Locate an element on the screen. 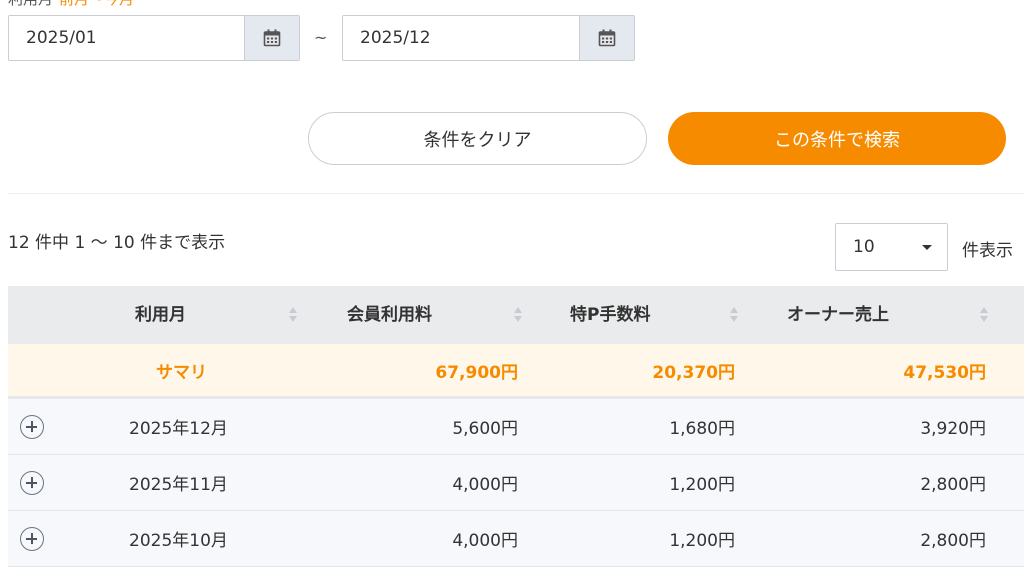 This screenshot has height=568, width=1024. table-header: 利用月 会員利用料 特P手数料 オーナー売上 is located at coordinates (516, 315).